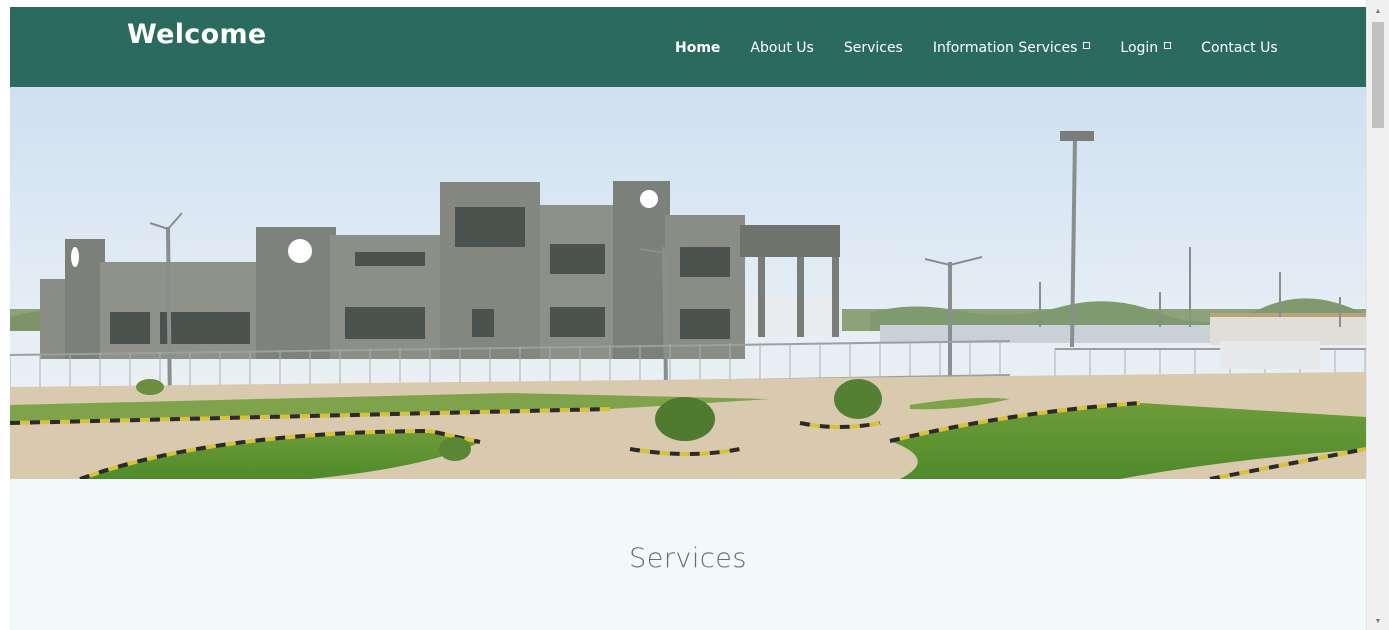  I want to click on nav-item-login: Login, so click(1146, 48).